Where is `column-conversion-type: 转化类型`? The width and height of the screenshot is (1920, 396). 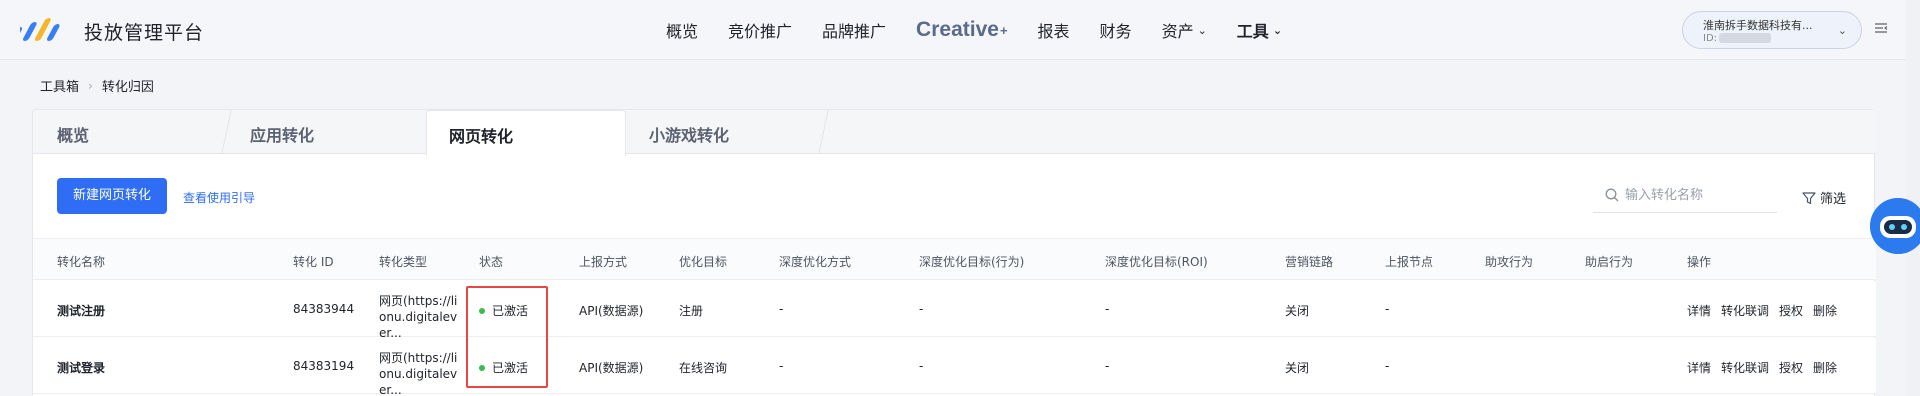
column-conversion-type: 转化类型 is located at coordinates (403, 262).